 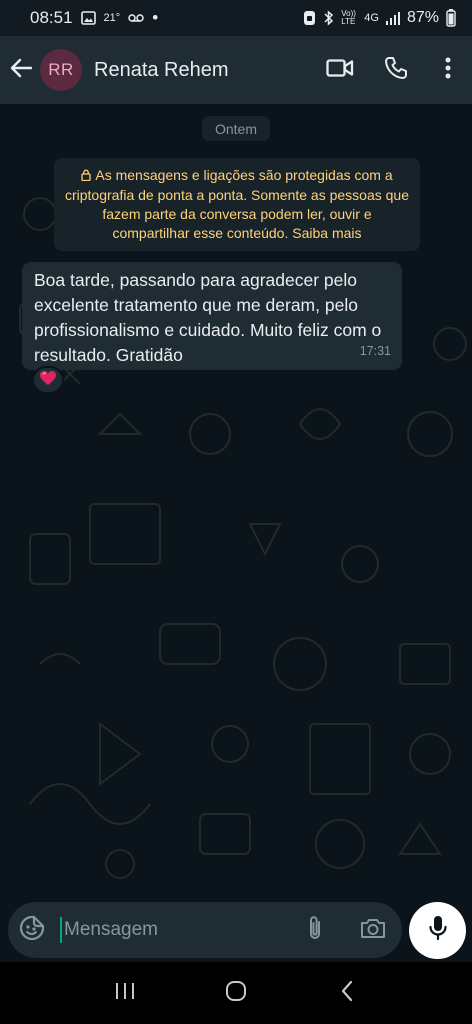 What do you see at coordinates (392, 18) in the screenshot?
I see `signal-icon` at bounding box center [392, 18].